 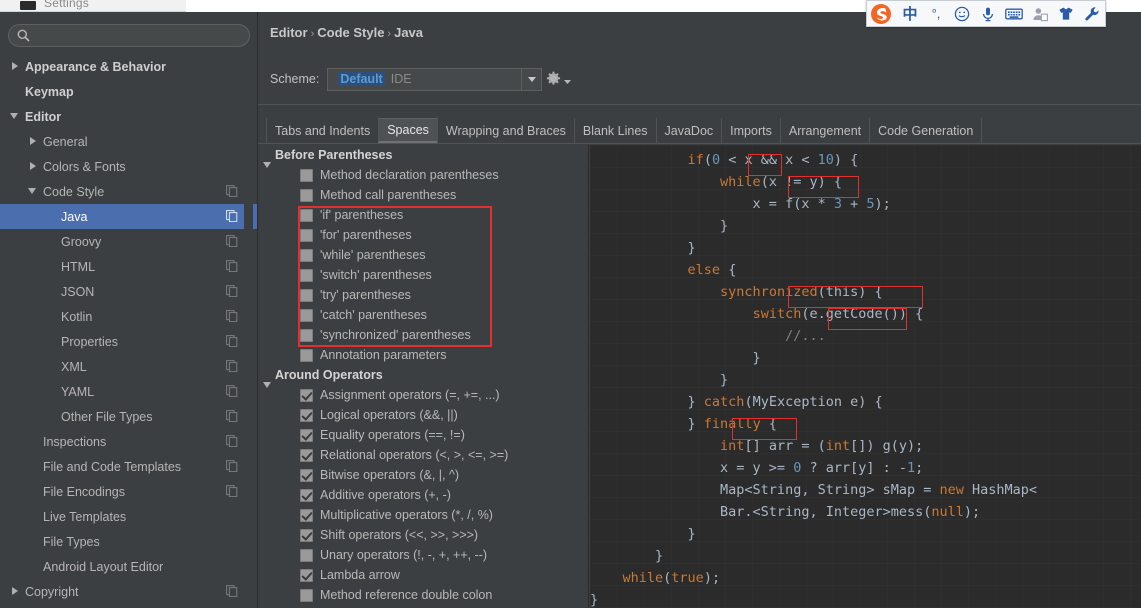 What do you see at coordinates (129, 116) in the screenshot?
I see `sidebar-item-editor: Editor` at bounding box center [129, 116].